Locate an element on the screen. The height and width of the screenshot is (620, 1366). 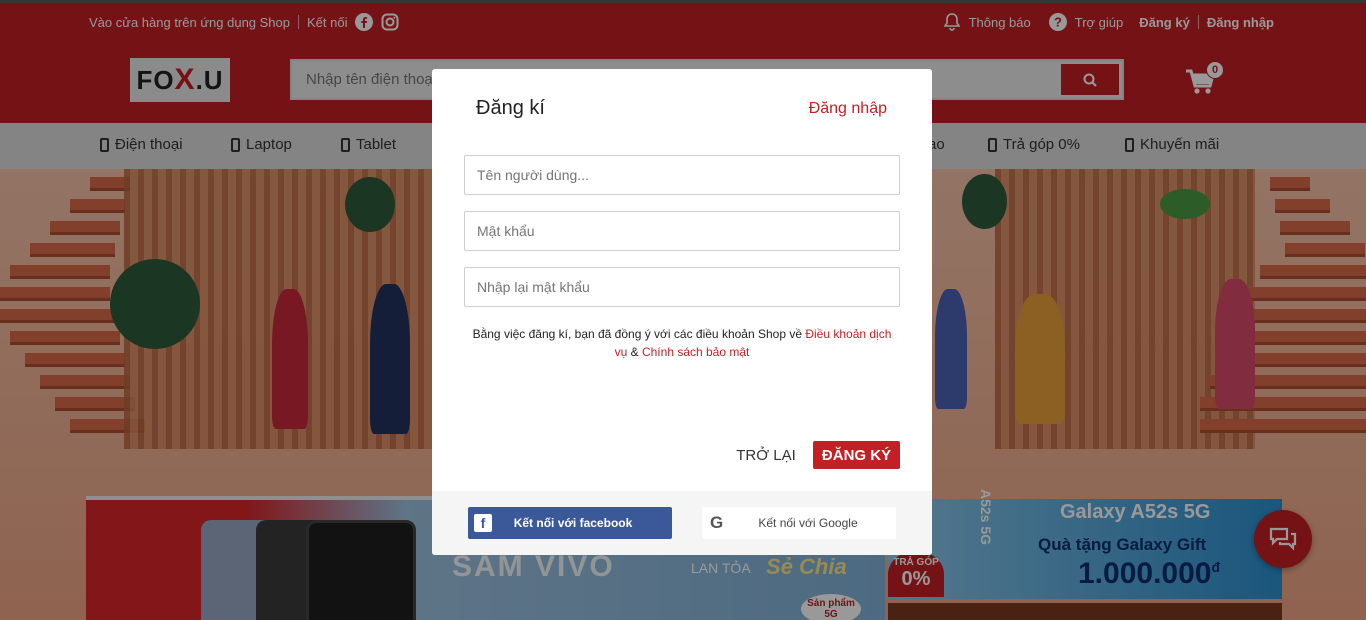
modal-title: Đăng kí is located at coordinates (510, 108).